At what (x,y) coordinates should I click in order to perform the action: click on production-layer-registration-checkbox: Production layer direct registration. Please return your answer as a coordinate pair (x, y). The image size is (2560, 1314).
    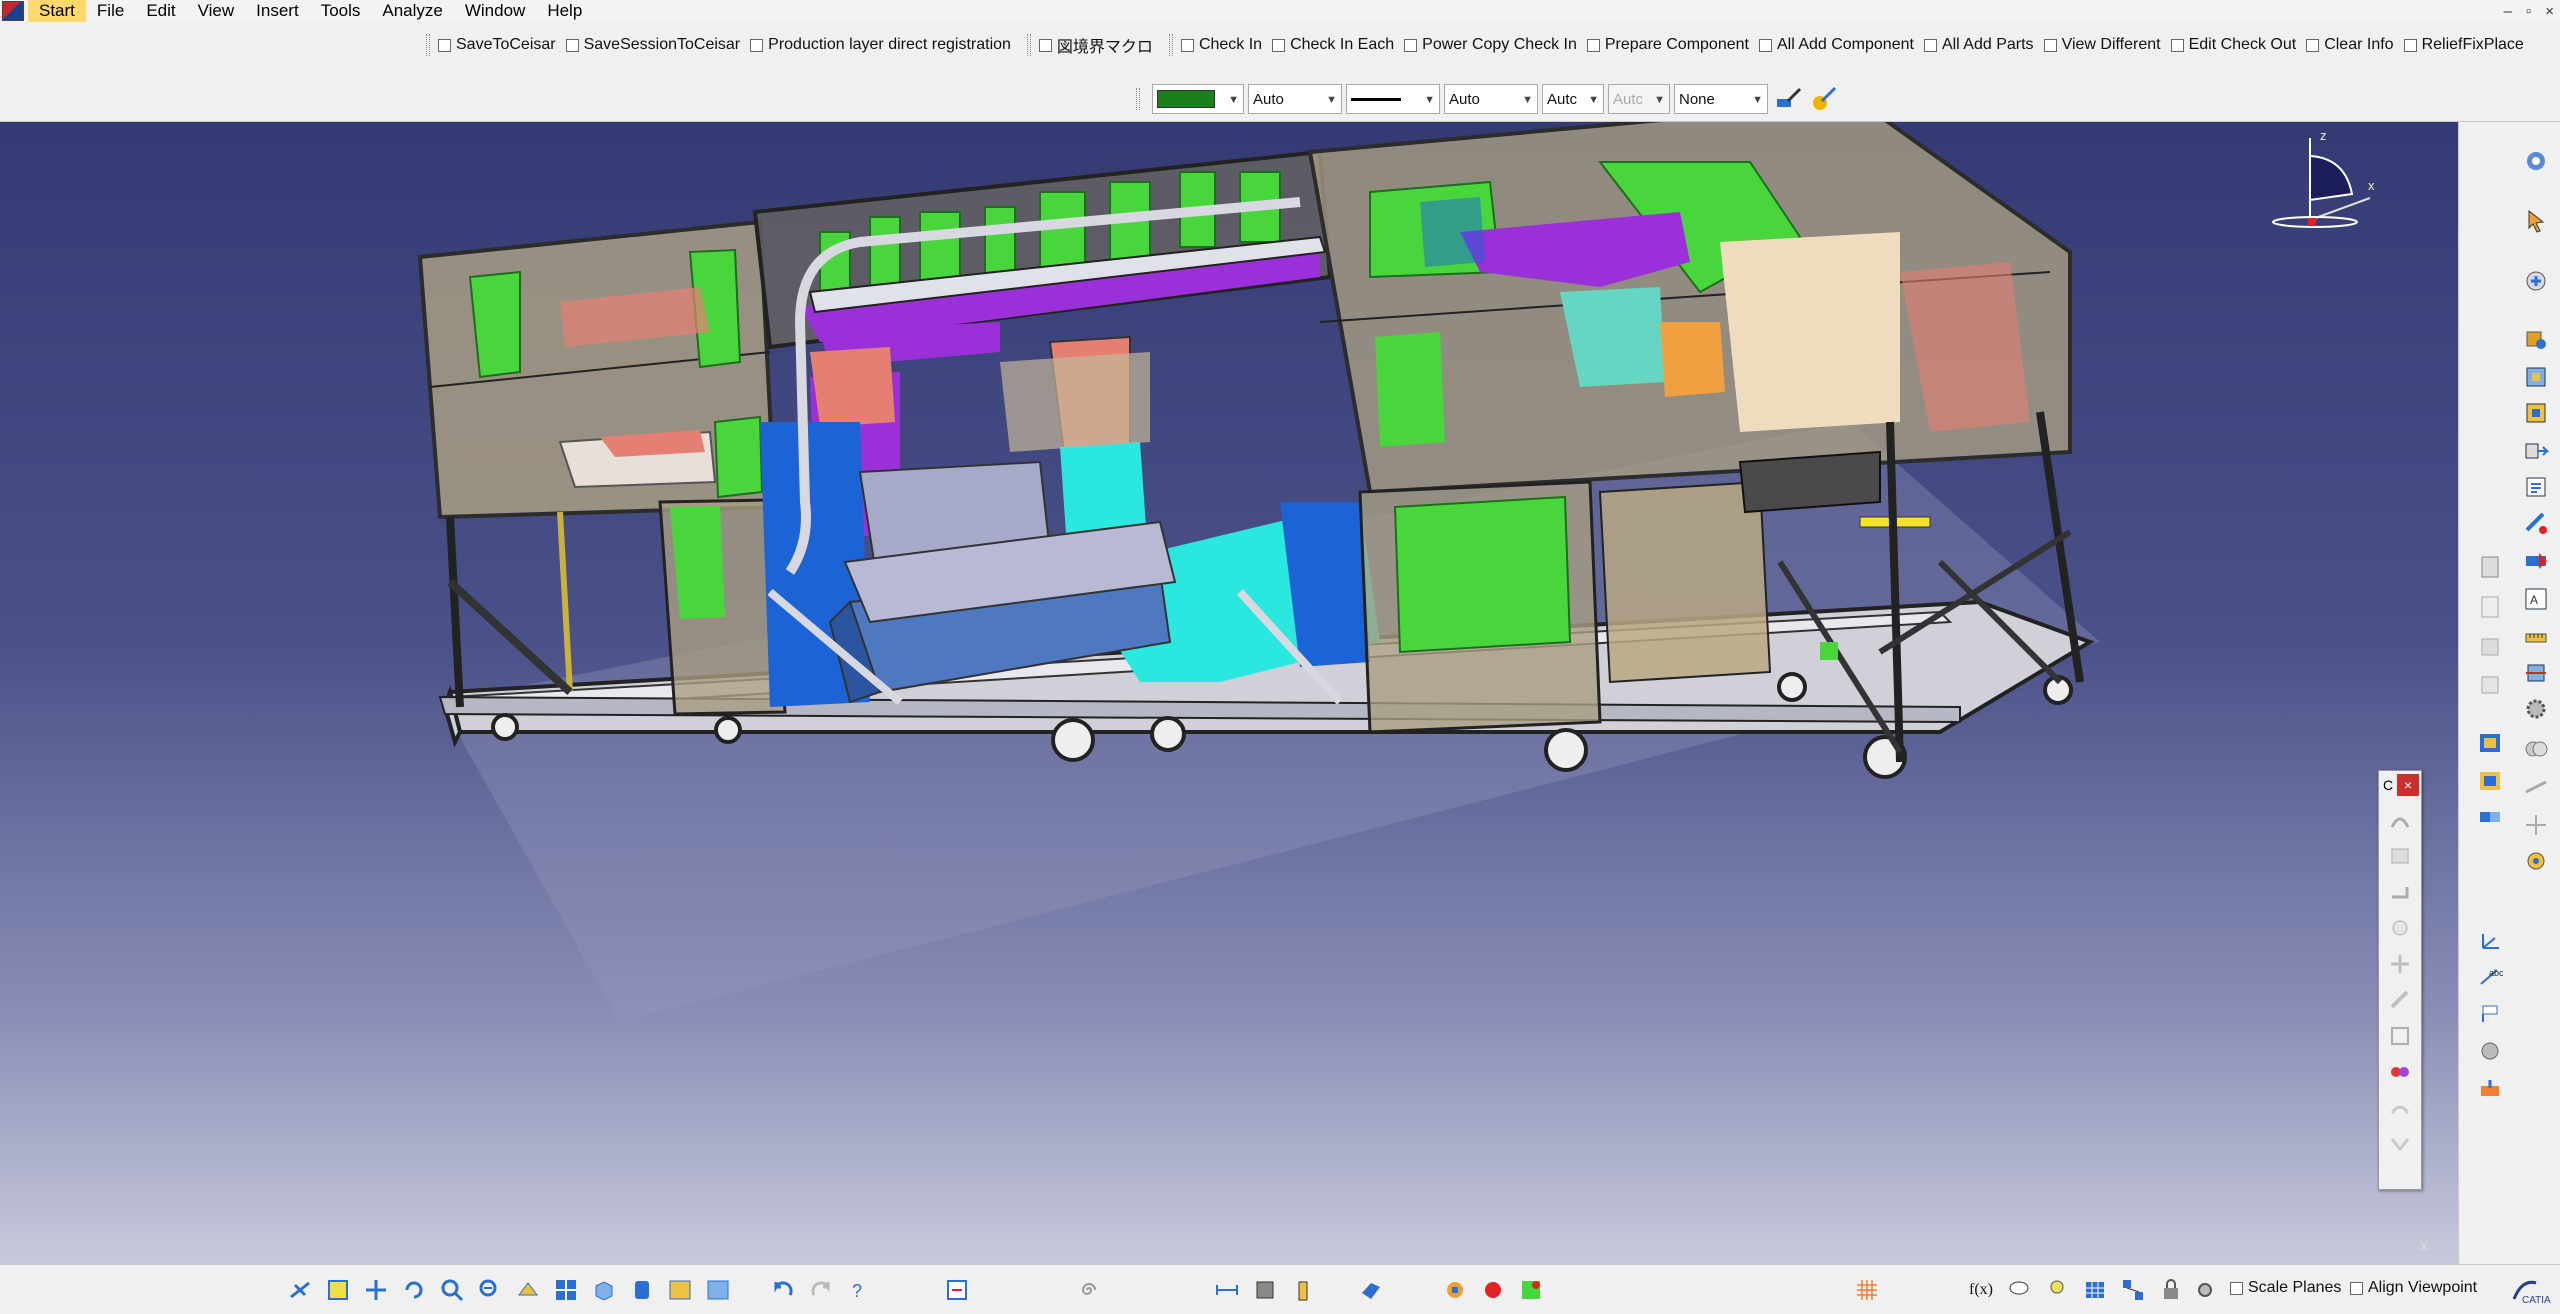
    Looking at the image, I should click on (880, 45).